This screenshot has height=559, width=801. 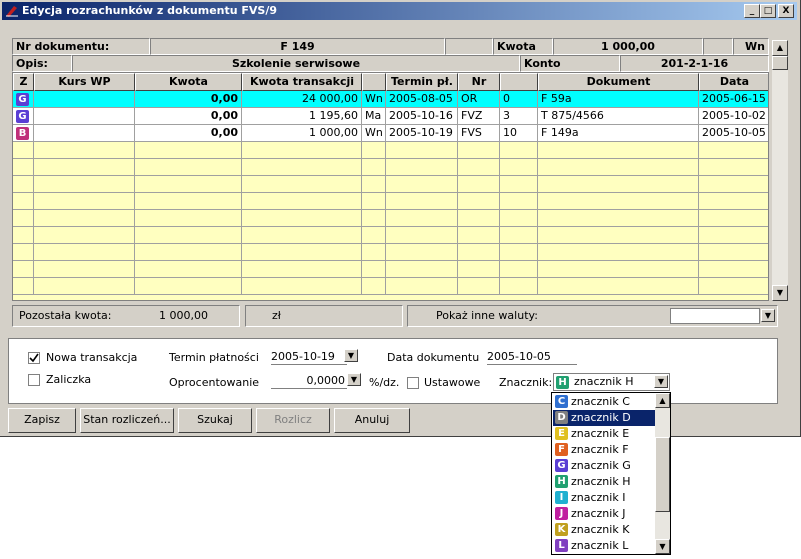 What do you see at coordinates (42, 420) in the screenshot?
I see `save-button: Zapisz` at bounding box center [42, 420].